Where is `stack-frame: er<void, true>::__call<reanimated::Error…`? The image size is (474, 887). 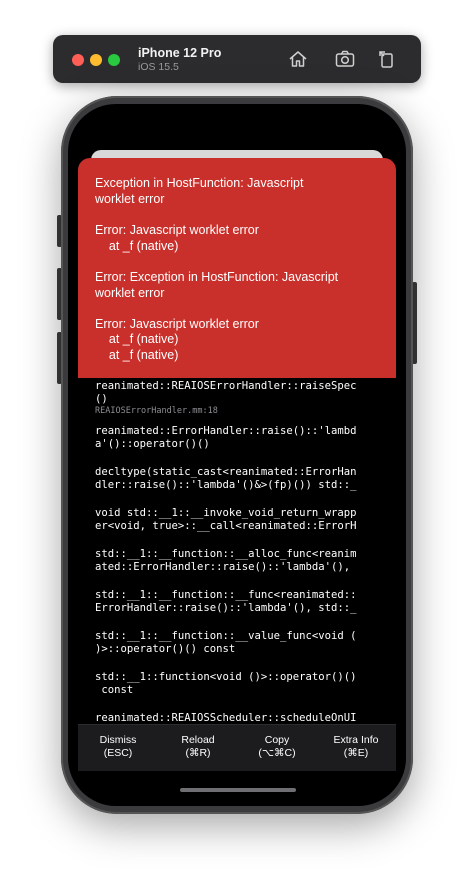
stack-frame: er<void, true>::__call<reanimated::Error… is located at coordinates (226, 526).